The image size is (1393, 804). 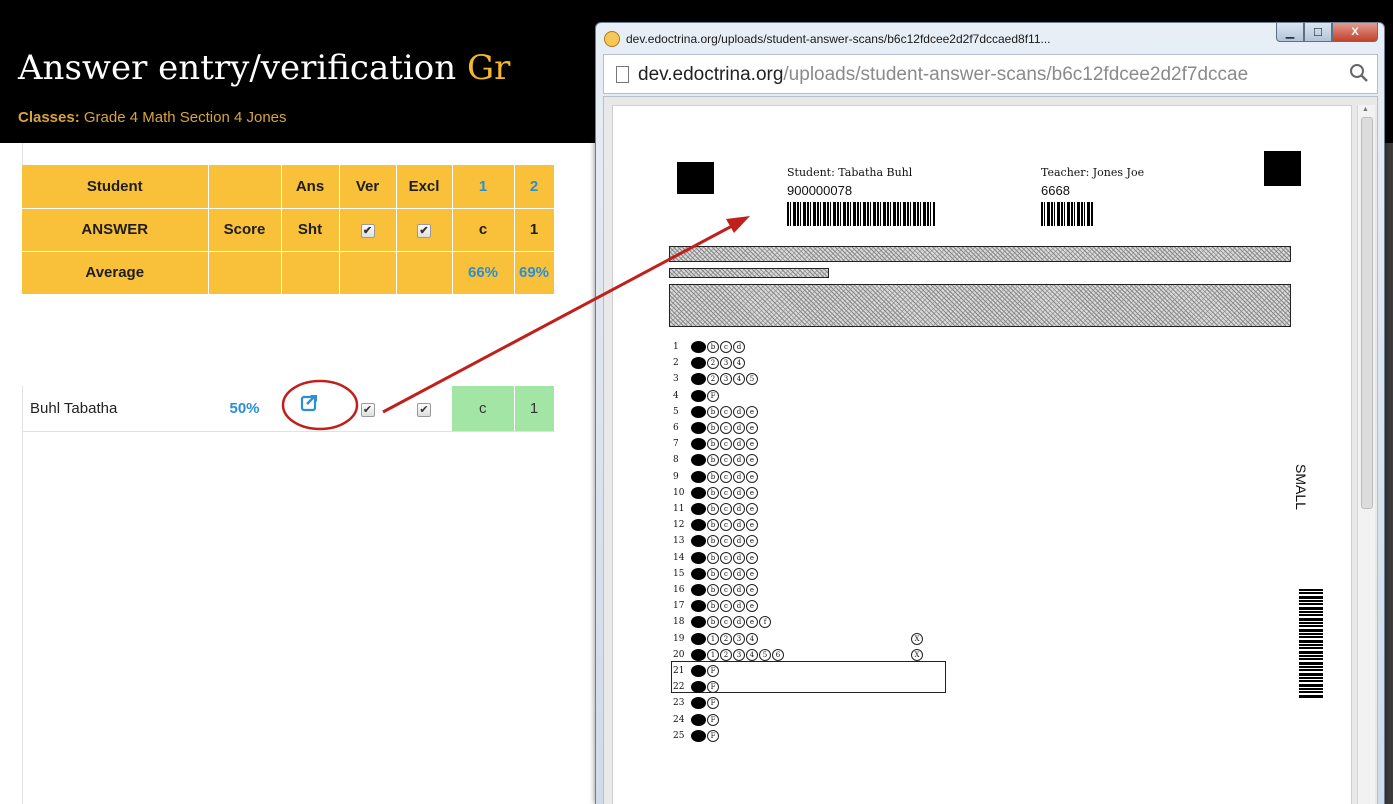 I want to click on scroll-up-icon: ▲, so click(x=1365, y=109).